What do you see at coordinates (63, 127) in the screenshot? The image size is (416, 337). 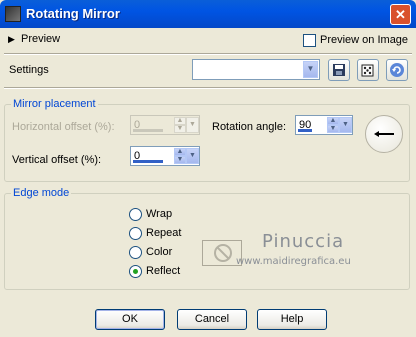 I see `horizontal-offset-label: Horizontal offset (%):` at bounding box center [63, 127].